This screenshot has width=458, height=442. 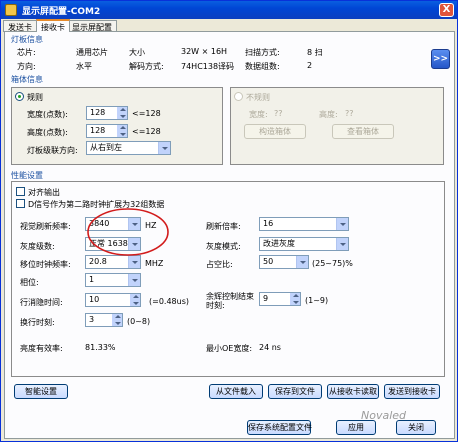 What do you see at coordinates (349, 113) in the screenshot?
I see `irr-height-value: ??` at bounding box center [349, 113].